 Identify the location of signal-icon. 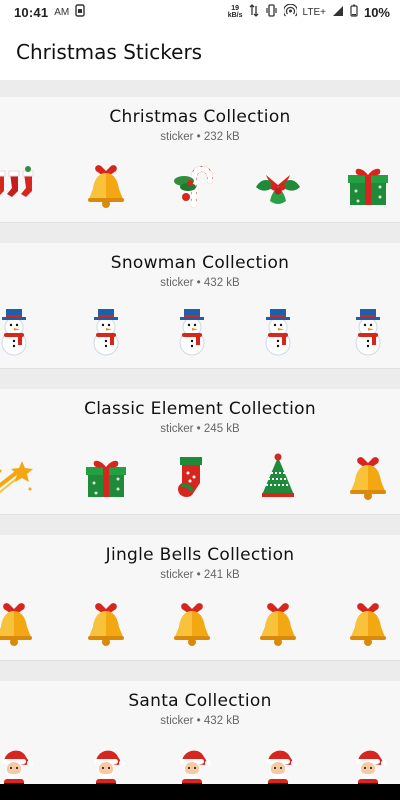
(338, 12).